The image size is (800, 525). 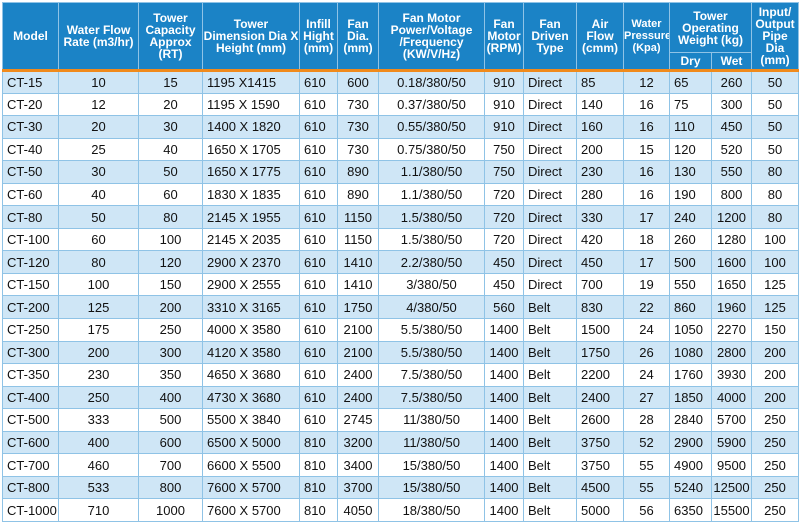 I want to click on cell-water-flow: 125, so click(x=98, y=307).